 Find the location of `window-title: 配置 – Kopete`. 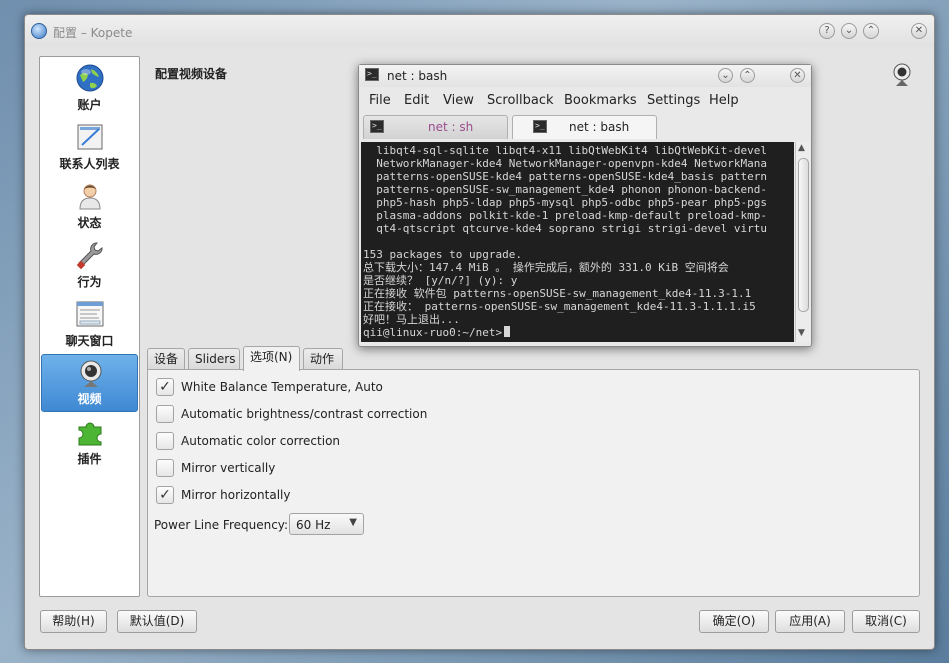

window-title: 配置 – Kopete is located at coordinates (93, 33).